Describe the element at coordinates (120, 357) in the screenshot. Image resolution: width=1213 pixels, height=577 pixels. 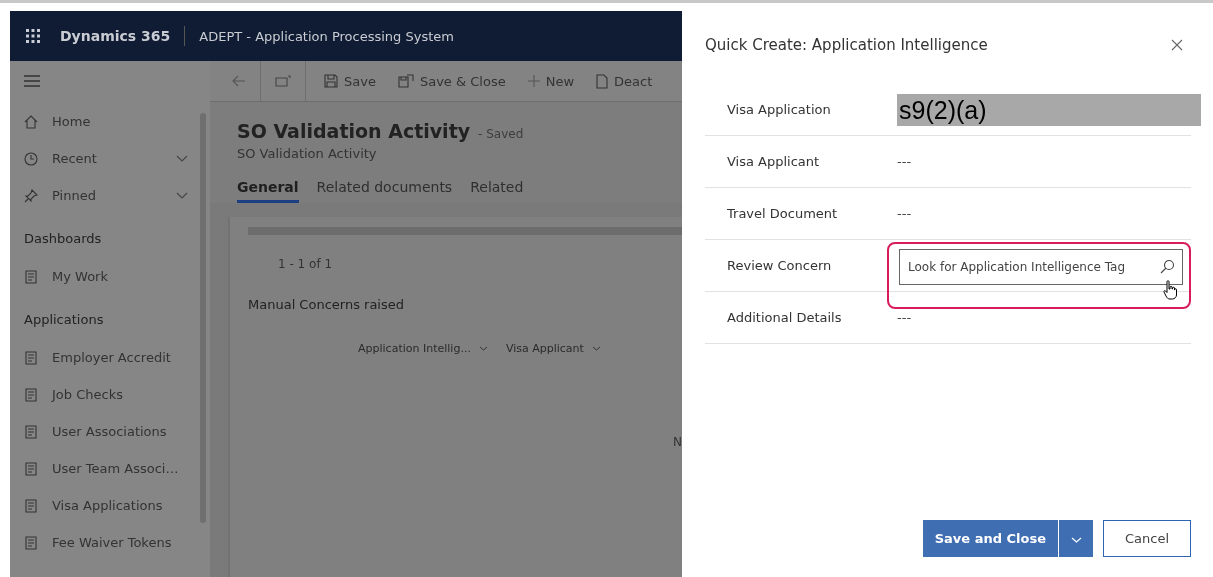
I see `sidebar-item: Employer Accredit` at that location.